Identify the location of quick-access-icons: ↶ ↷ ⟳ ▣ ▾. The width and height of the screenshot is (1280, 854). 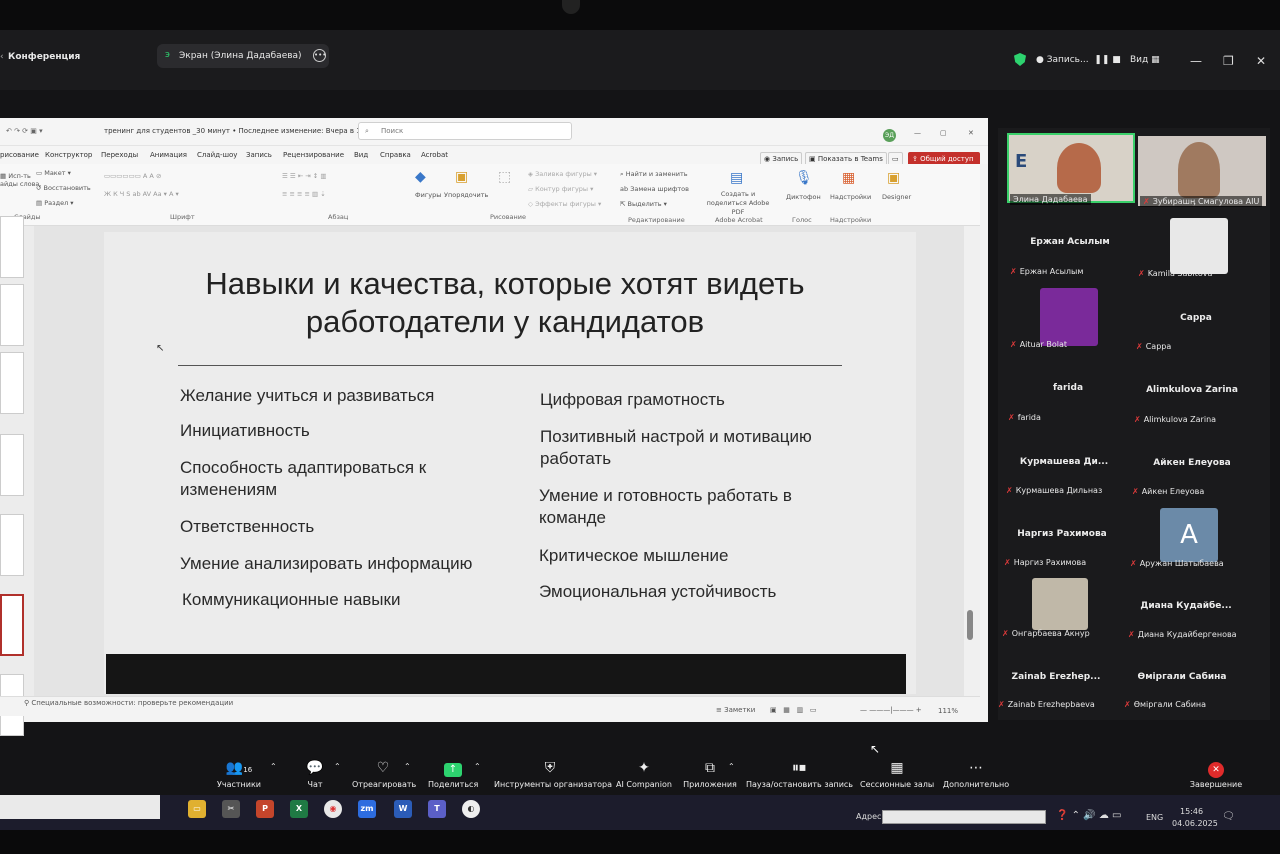
(24, 131).